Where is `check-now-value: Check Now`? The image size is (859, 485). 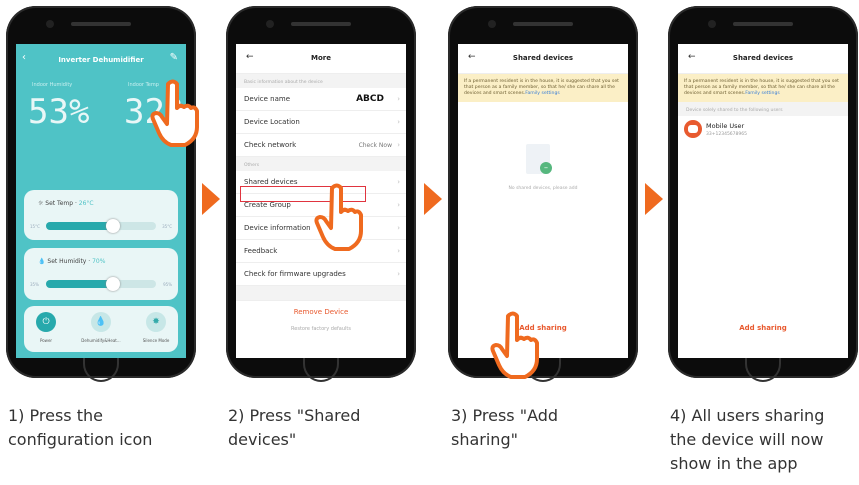
check-now-value: Check Now is located at coordinates (375, 145).